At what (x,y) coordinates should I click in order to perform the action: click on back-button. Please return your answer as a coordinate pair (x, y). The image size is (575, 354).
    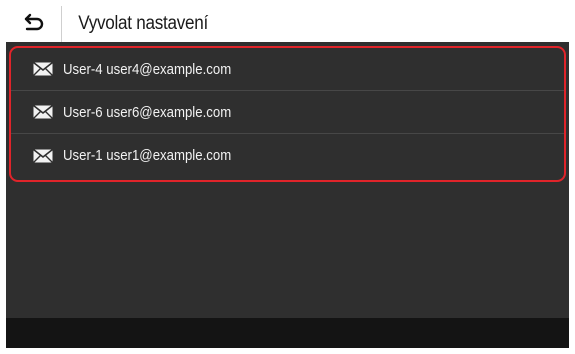
    Looking at the image, I should click on (34, 24).